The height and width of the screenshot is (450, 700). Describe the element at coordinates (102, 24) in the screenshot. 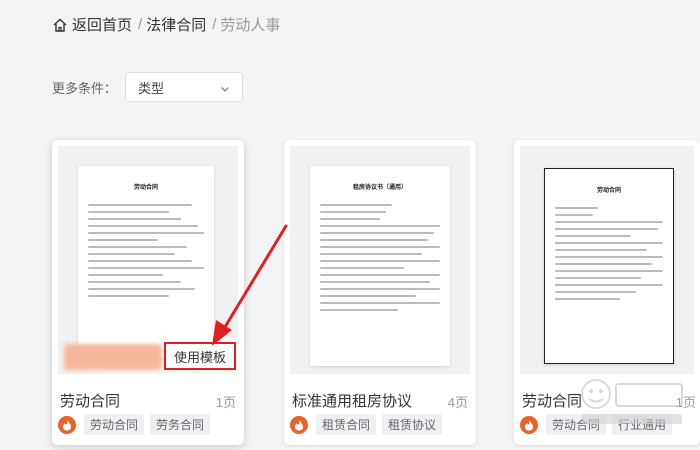

I see `breadcrumb-home-link: 返回首页` at that location.